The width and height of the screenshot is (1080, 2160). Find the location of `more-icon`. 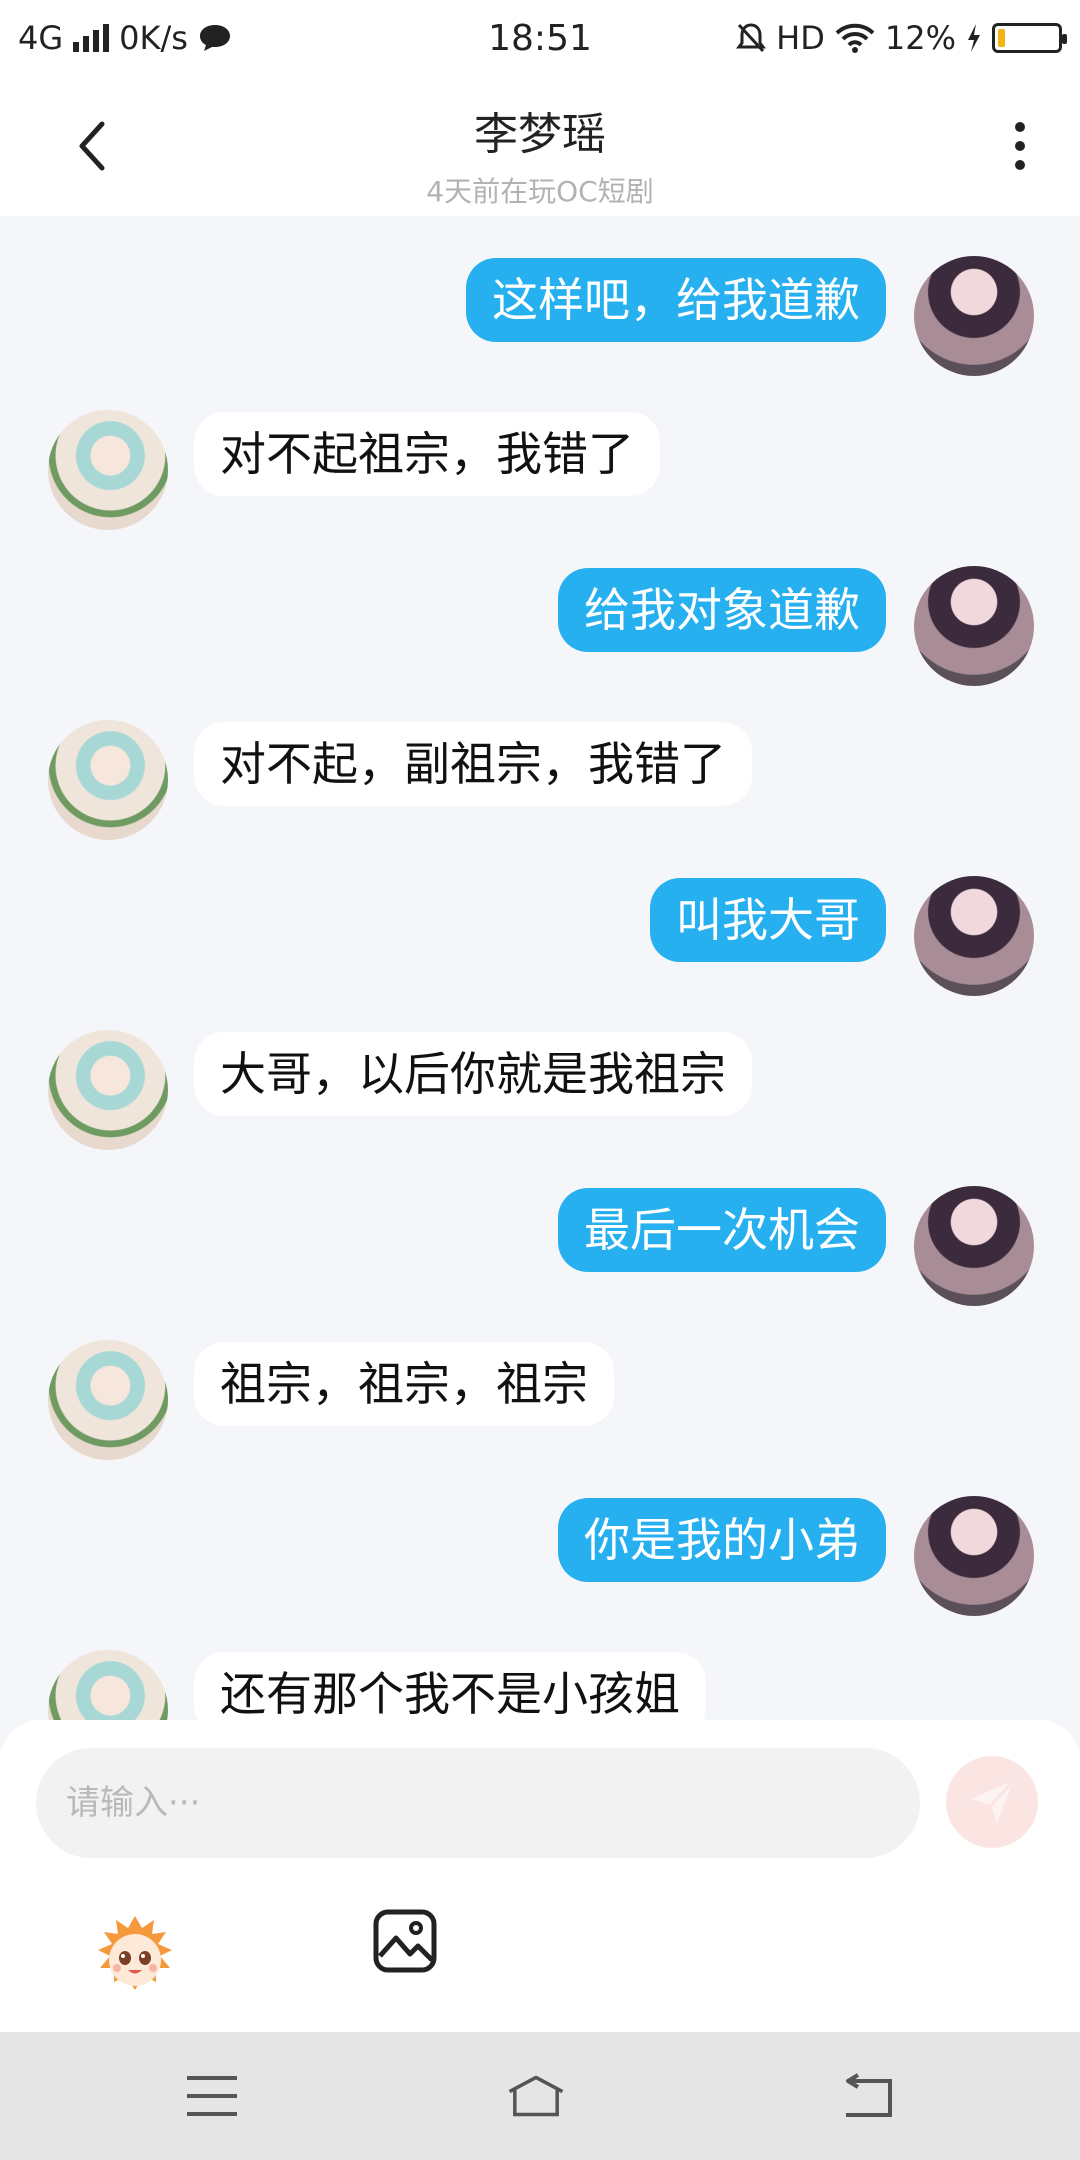

more-icon is located at coordinates (1020, 127).